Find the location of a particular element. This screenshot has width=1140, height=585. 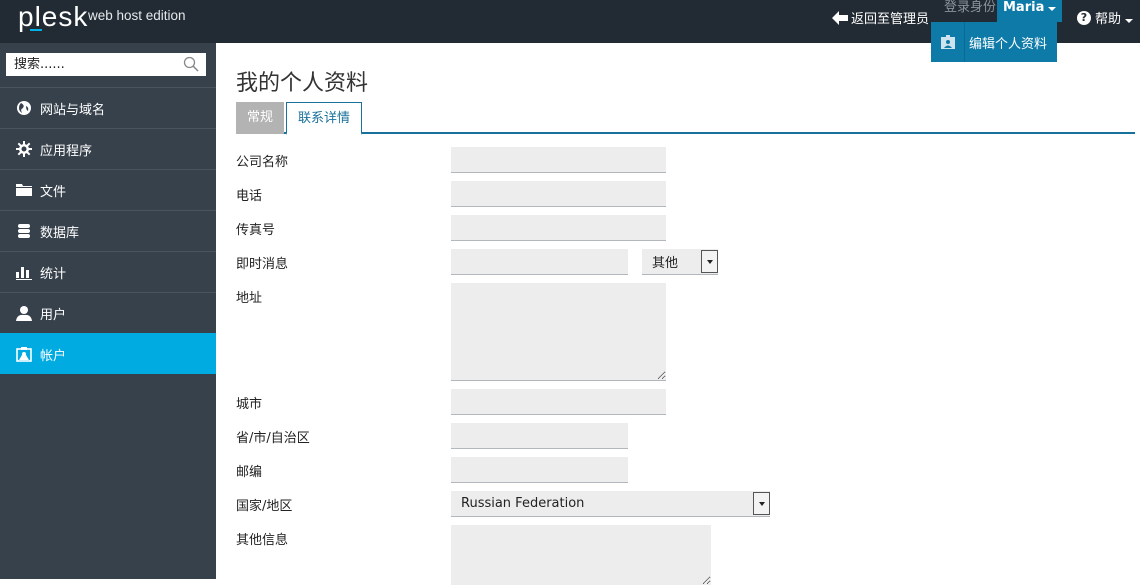

phone-label: 电话 is located at coordinates (249, 196).